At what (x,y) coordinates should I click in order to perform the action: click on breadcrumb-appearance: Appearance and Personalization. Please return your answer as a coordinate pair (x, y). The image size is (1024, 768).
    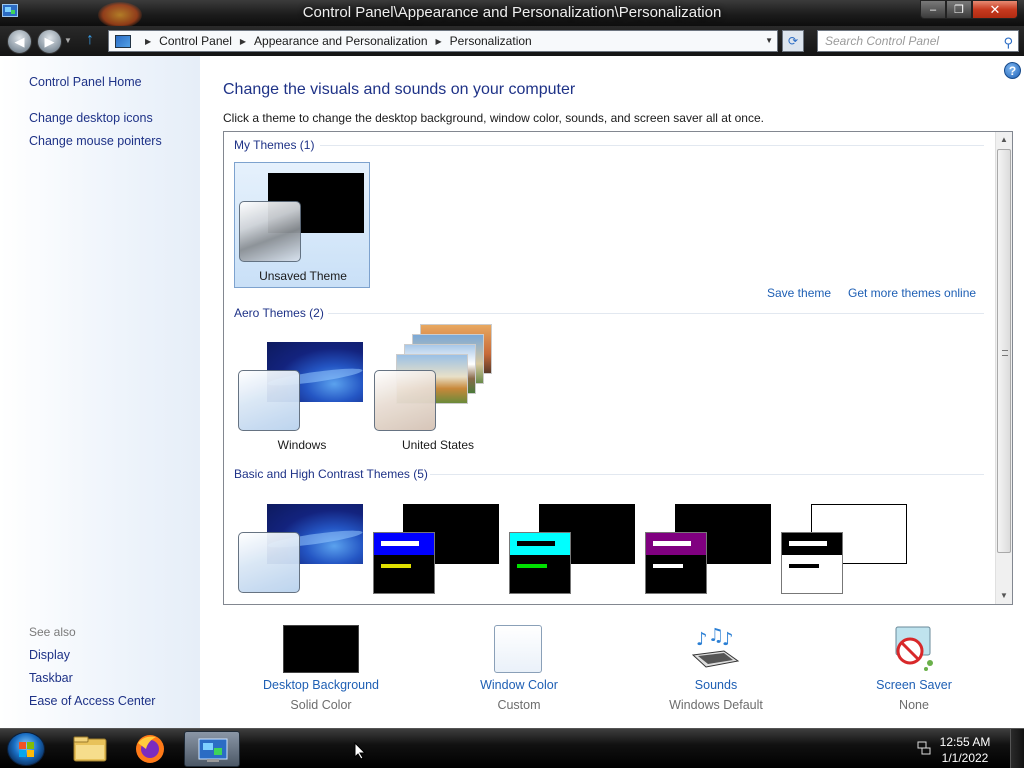
    Looking at the image, I should click on (340, 41).